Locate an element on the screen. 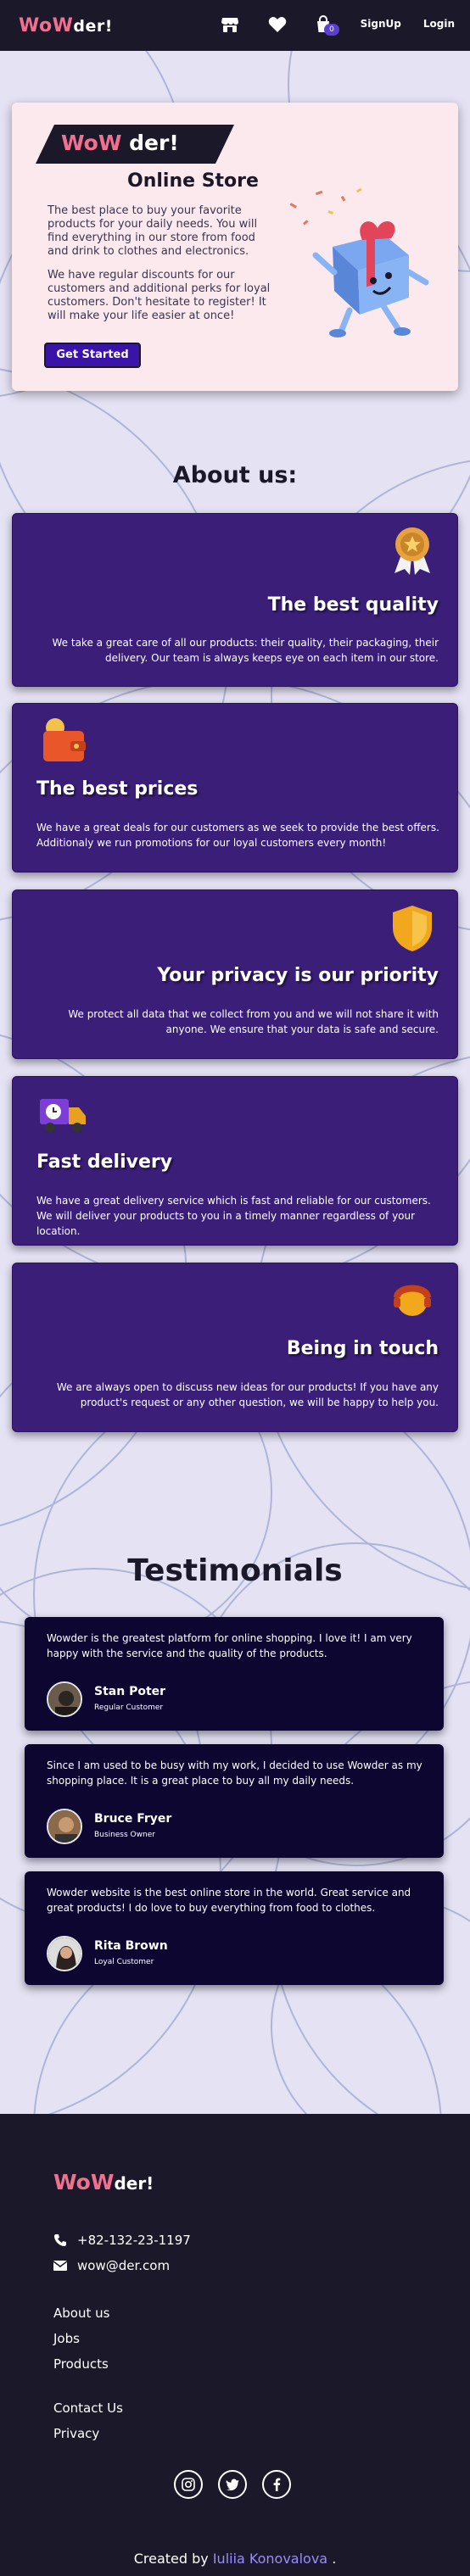 The width and height of the screenshot is (470, 2576). instagram-icon is located at coordinates (188, 2484).